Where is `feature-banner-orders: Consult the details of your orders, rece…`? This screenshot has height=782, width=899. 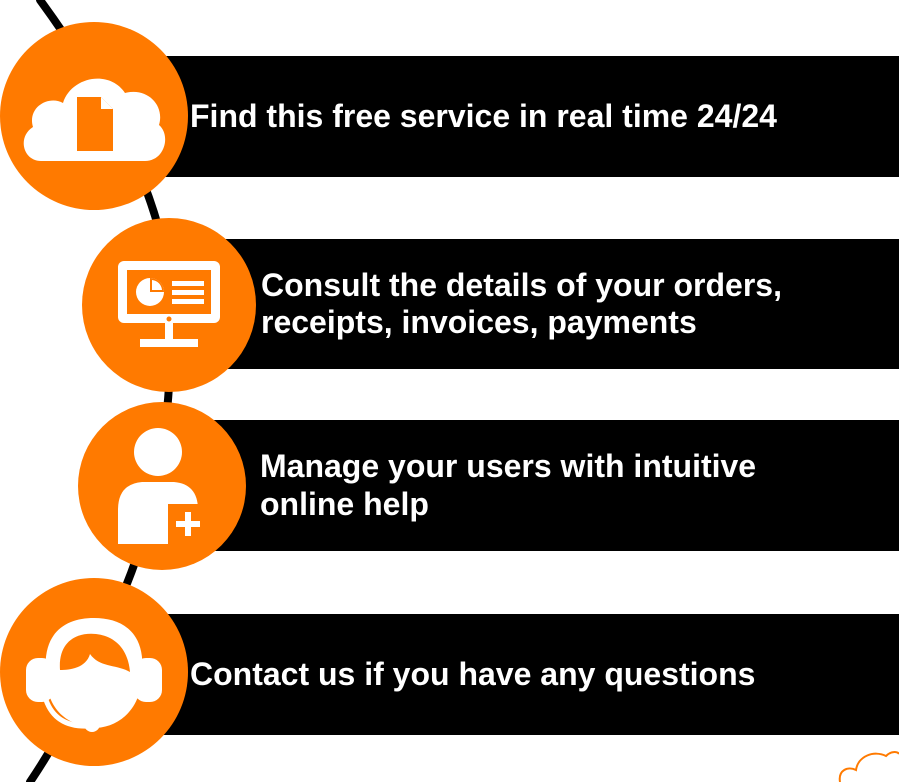 feature-banner-orders: Consult the details of your orders, rece… is located at coordinates (537, 304).